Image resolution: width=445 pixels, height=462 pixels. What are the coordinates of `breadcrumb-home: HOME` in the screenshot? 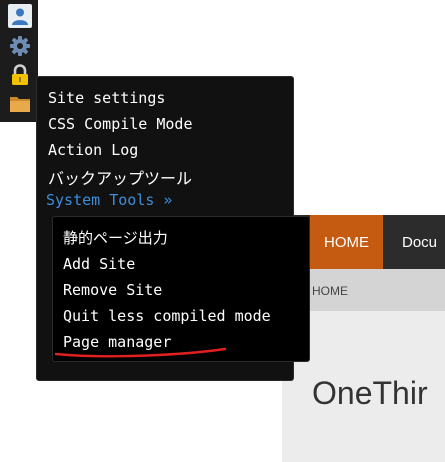 It's located at (330, 291).